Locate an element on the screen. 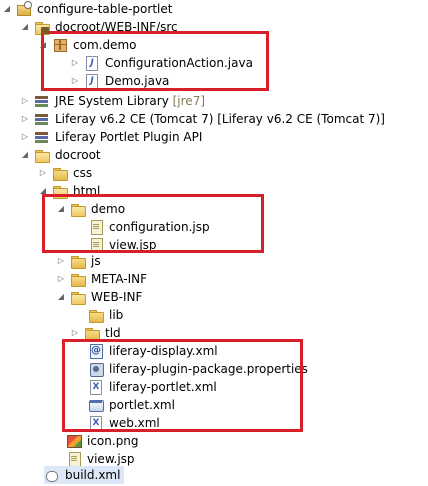 The width and height of the screenshot is (428, 486). tree-node-label: lib is located at coordinates (116, 315).